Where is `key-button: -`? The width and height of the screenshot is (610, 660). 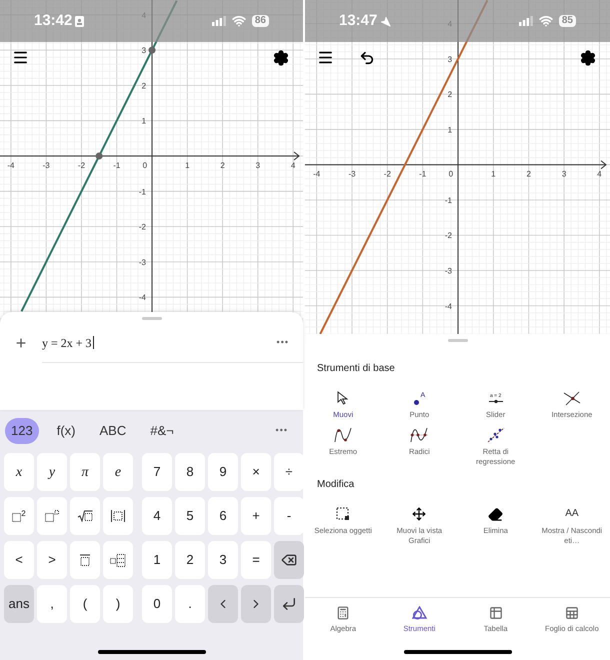
key-button: - is located at coordinates (289, 516).